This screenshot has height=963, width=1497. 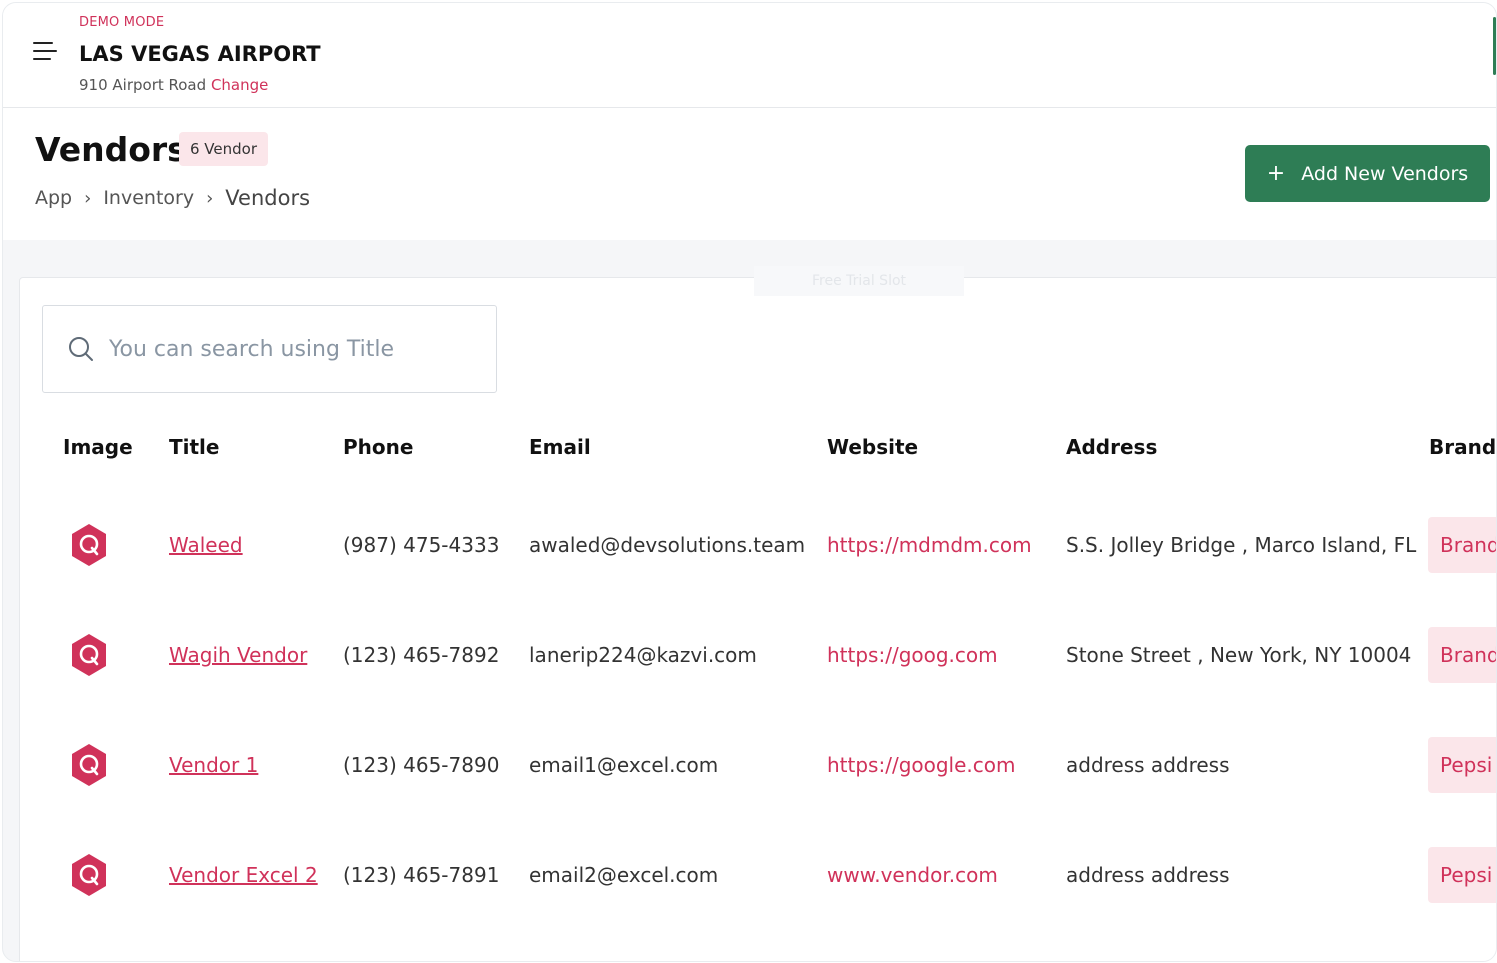 I want to click on column-header-phone: Phone, so click(x=378, y=447).